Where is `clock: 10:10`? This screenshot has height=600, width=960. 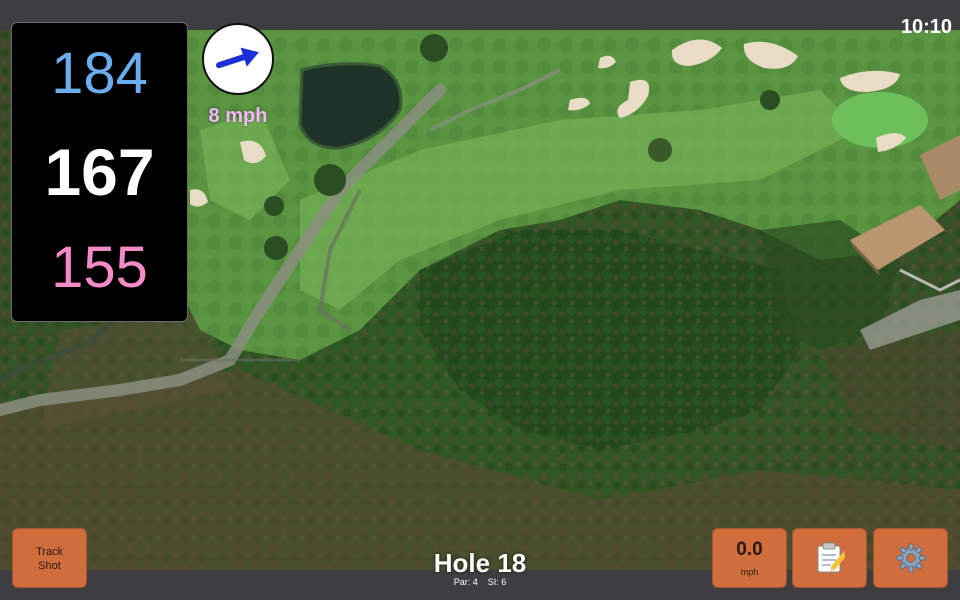 clock: 10:10 is located at coordinates (926, 27).